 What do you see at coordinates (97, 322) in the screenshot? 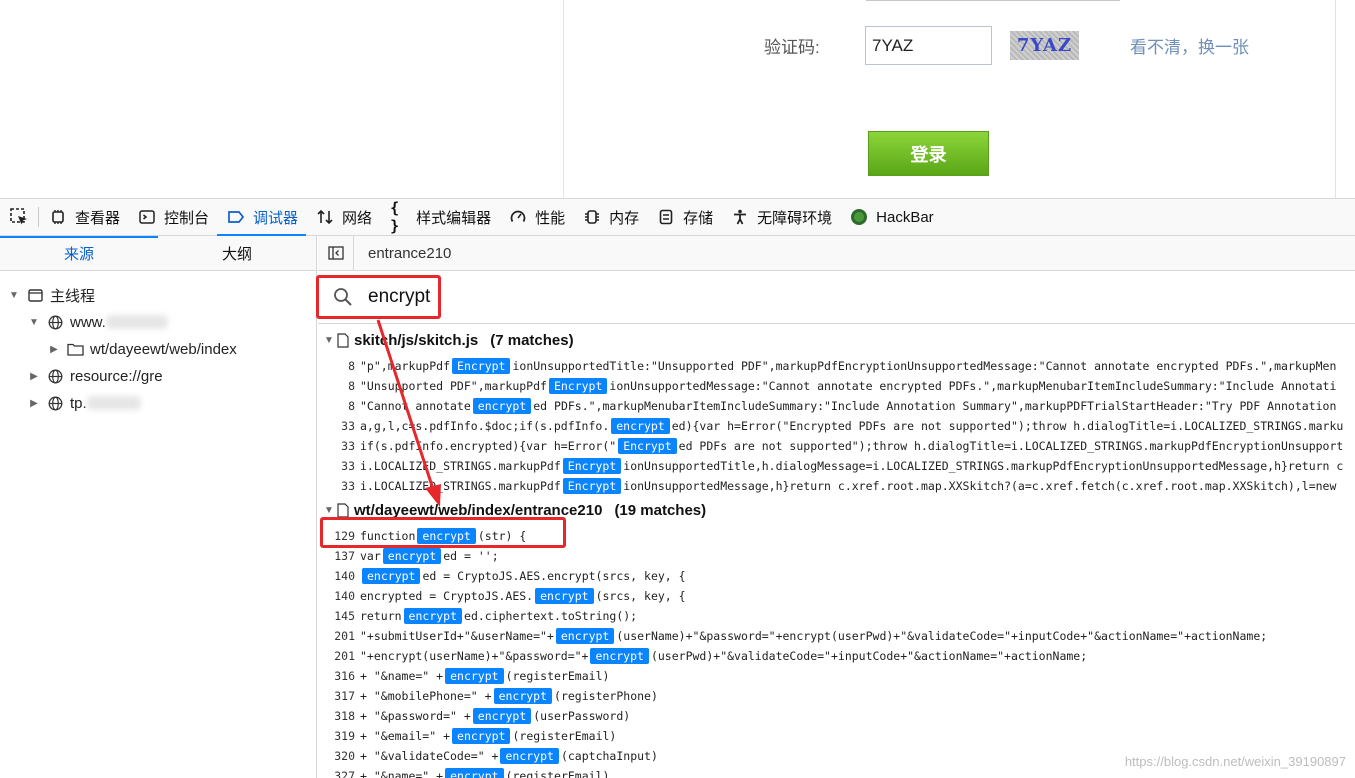
I see `tree-item-host: ▼ www.` at bounding box center [97, 322].